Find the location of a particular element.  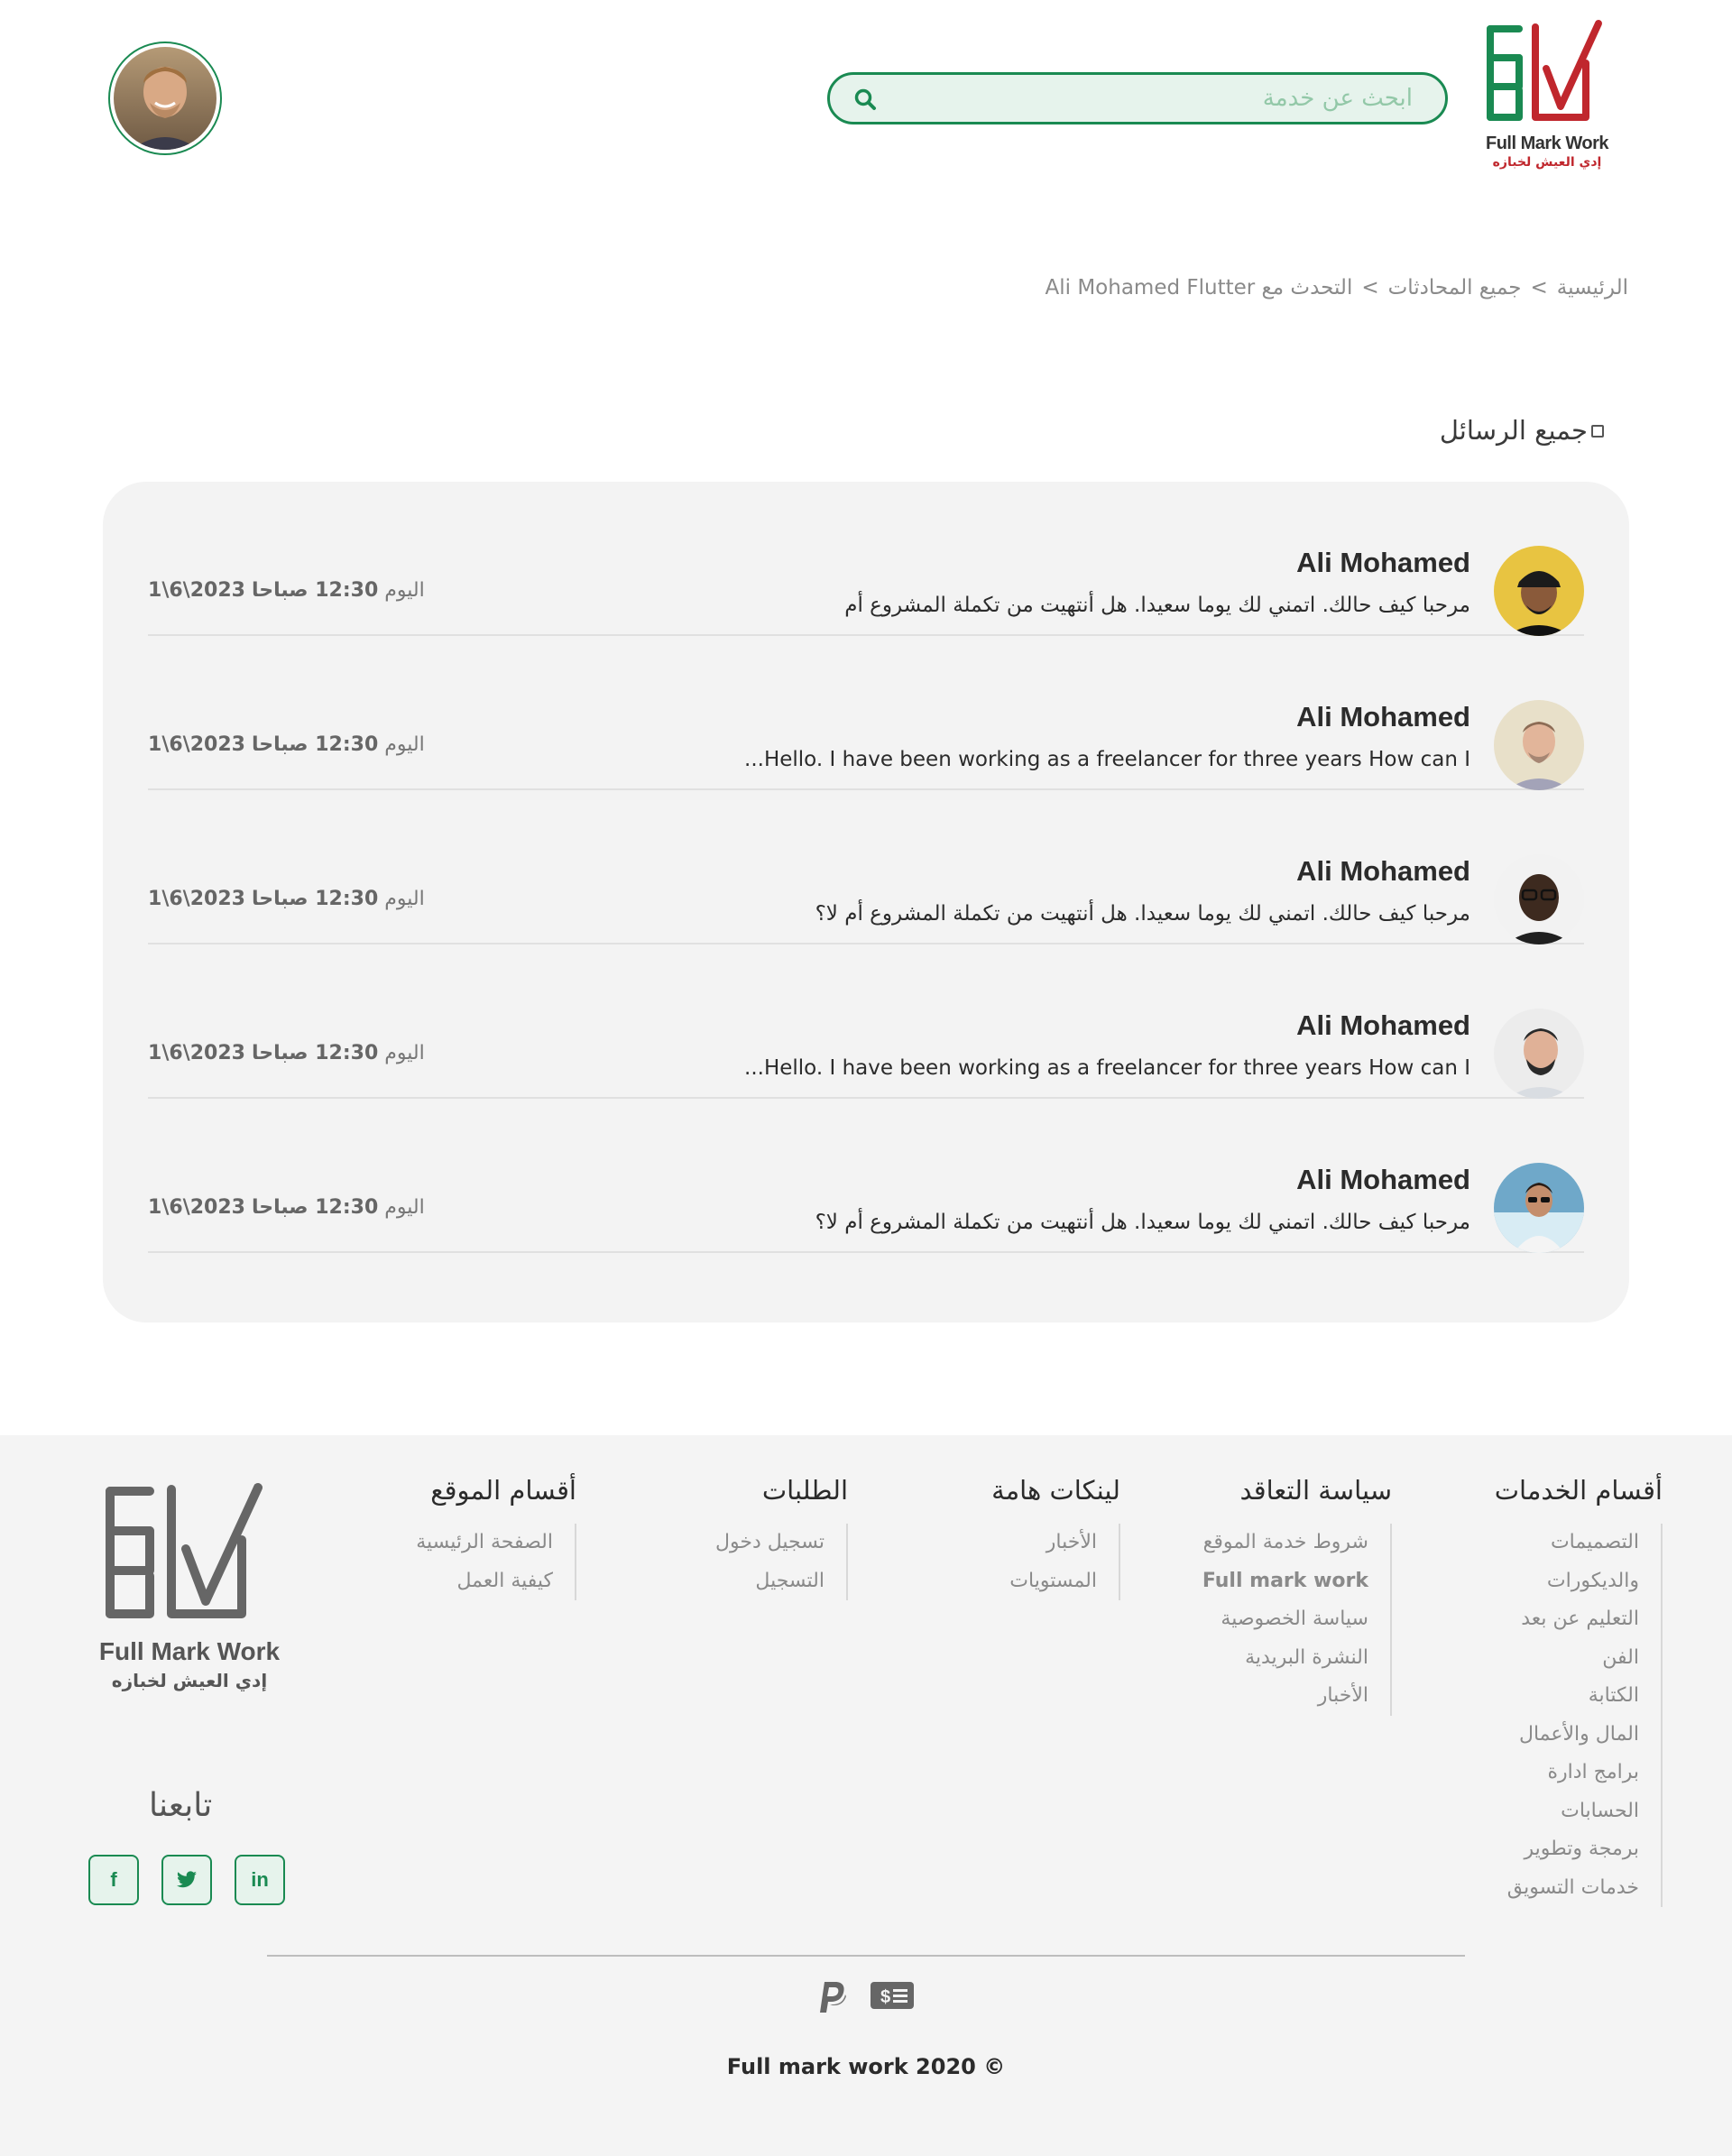

site-logo: Full Mark Work إدي العيش لخبازه is located at coordinates (1547, 99).